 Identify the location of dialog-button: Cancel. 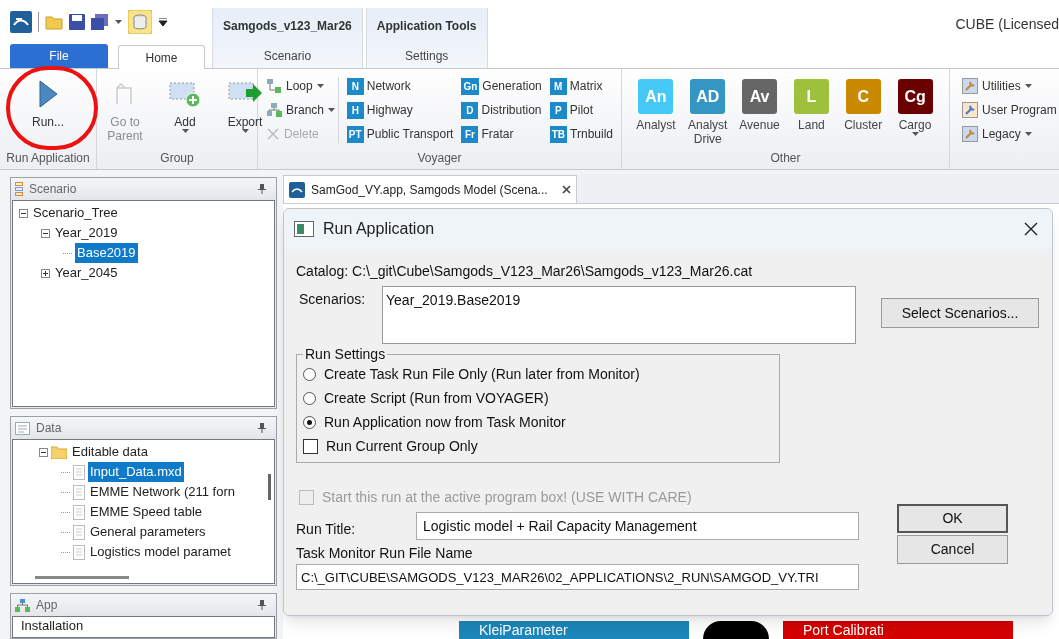
(952, 549).